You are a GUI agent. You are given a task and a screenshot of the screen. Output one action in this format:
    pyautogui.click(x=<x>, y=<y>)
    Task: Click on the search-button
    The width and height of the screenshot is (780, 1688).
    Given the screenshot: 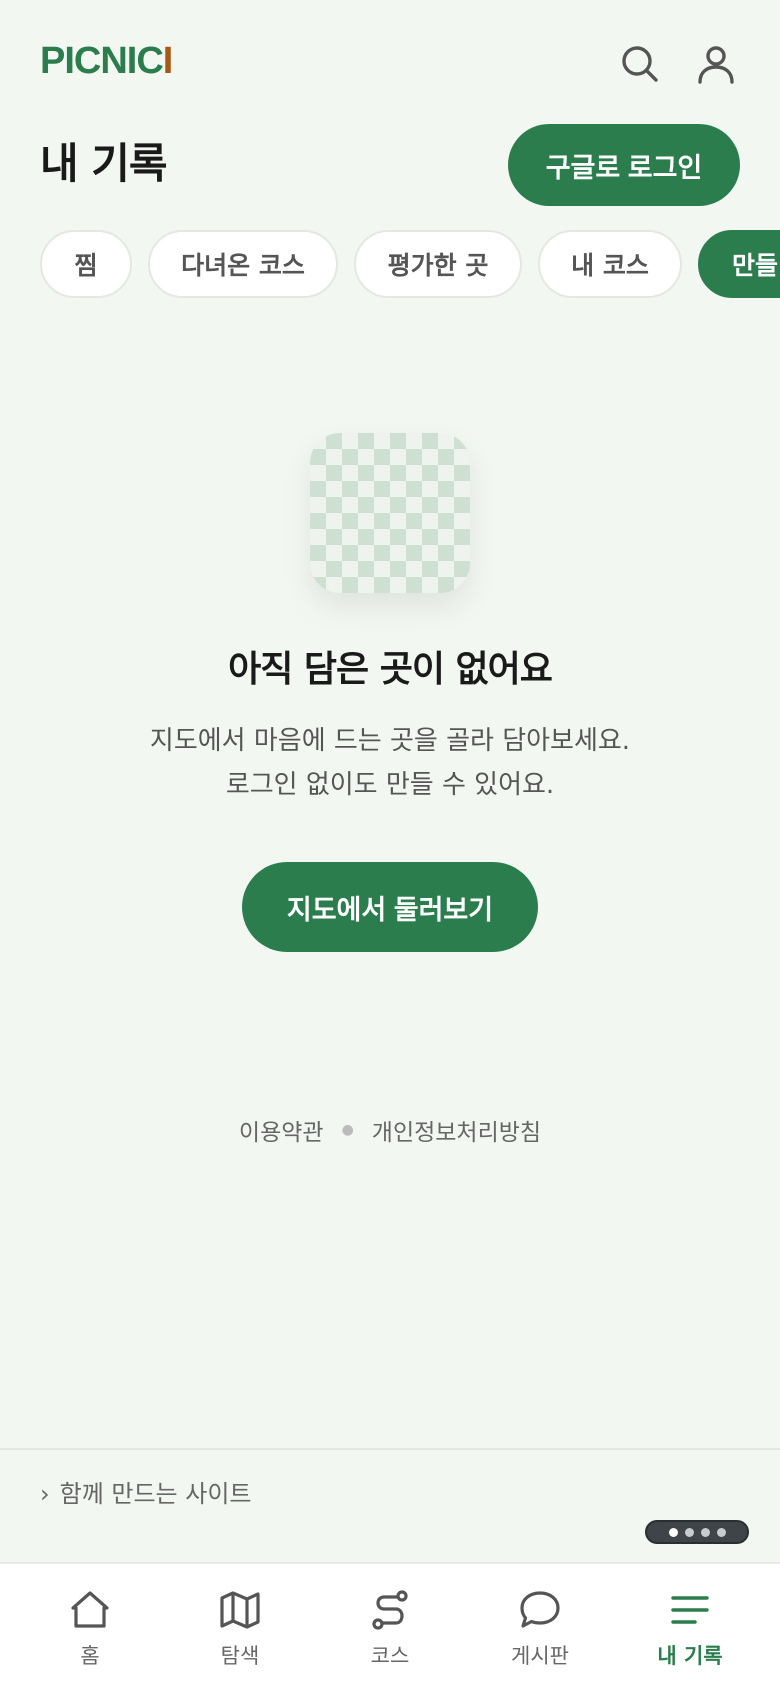 What is the action you would take?
    pyautogui.click(x=640, y=64)
    